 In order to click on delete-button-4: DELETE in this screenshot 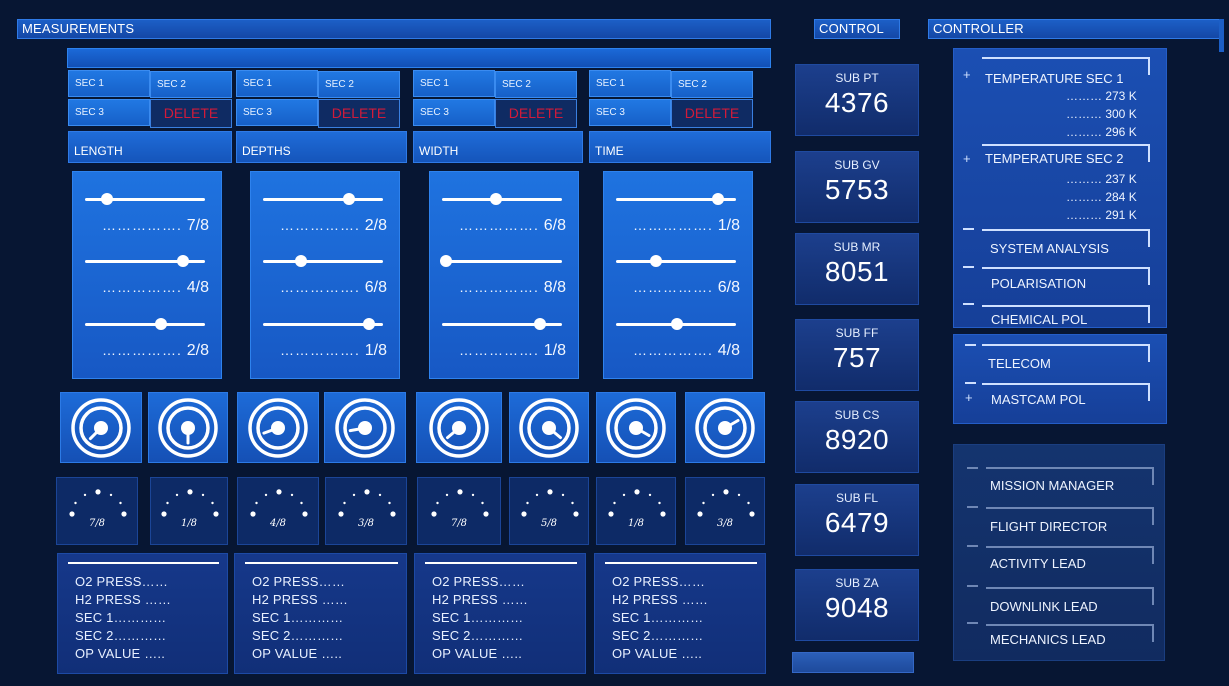, I will do `click(712, 113)`.